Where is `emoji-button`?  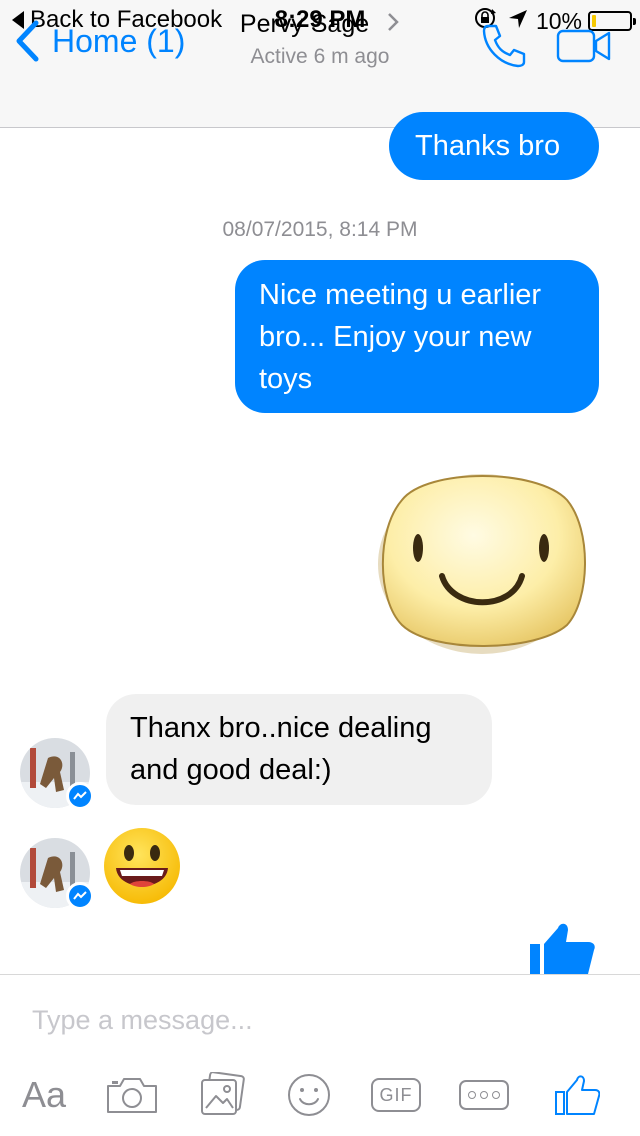
emoji-button is located at coordinates (309, 1095).